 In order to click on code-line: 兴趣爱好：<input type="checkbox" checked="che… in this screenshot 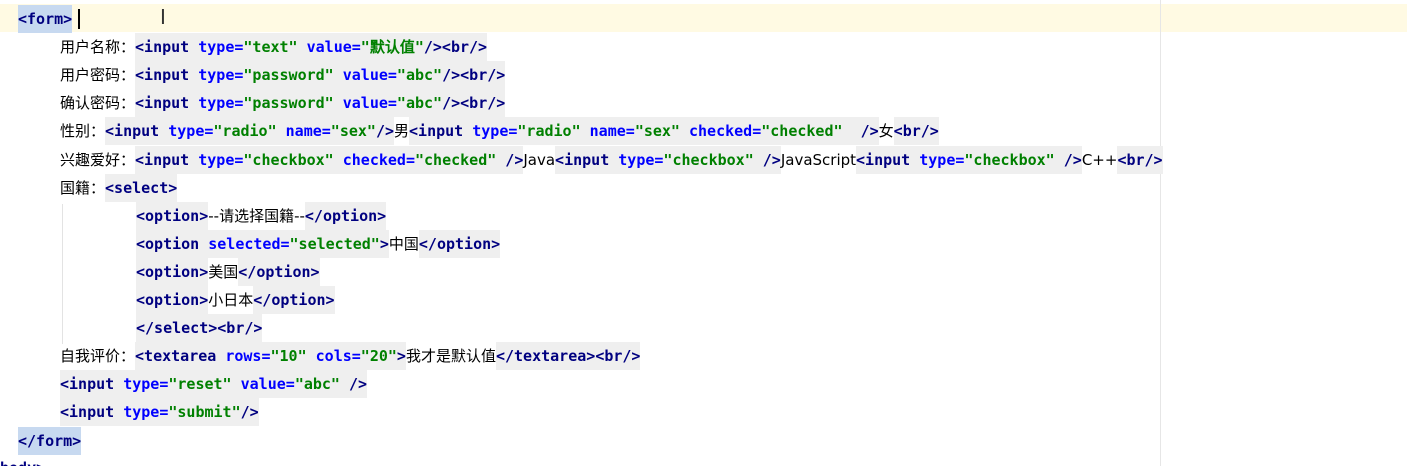, I will do `click(611, 159)`.